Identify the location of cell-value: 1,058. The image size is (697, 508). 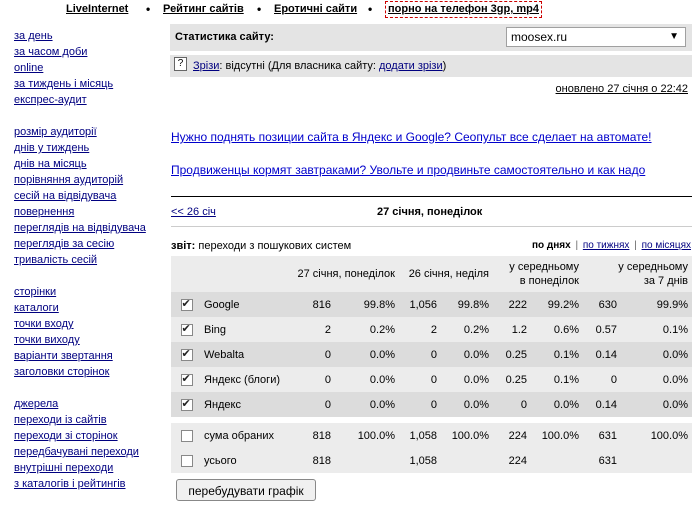
(420, 435).